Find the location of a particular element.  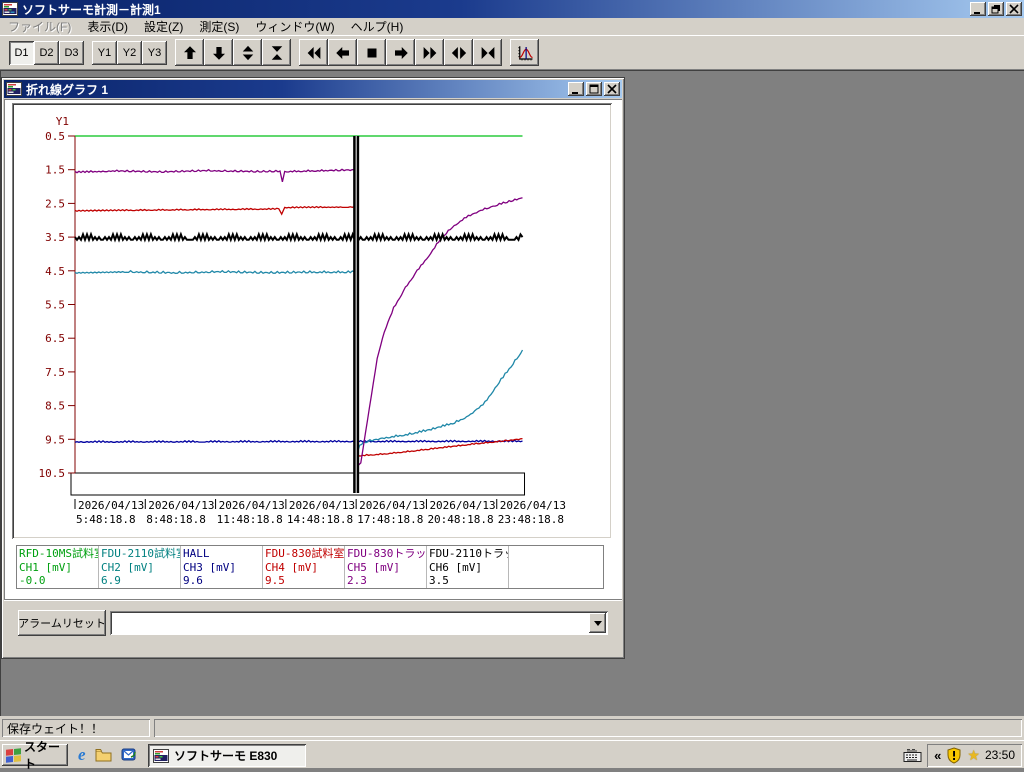

toolbar-button-expand-horizontal is located at coordinates (458, 52).